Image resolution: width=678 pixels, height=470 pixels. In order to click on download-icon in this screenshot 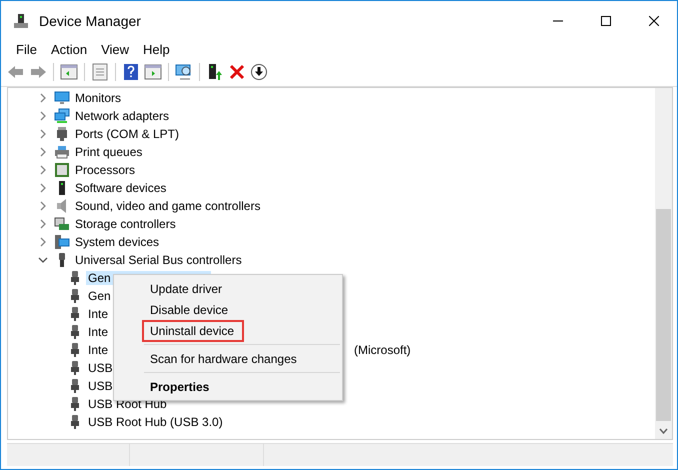, I will do `click(259, 72)`.